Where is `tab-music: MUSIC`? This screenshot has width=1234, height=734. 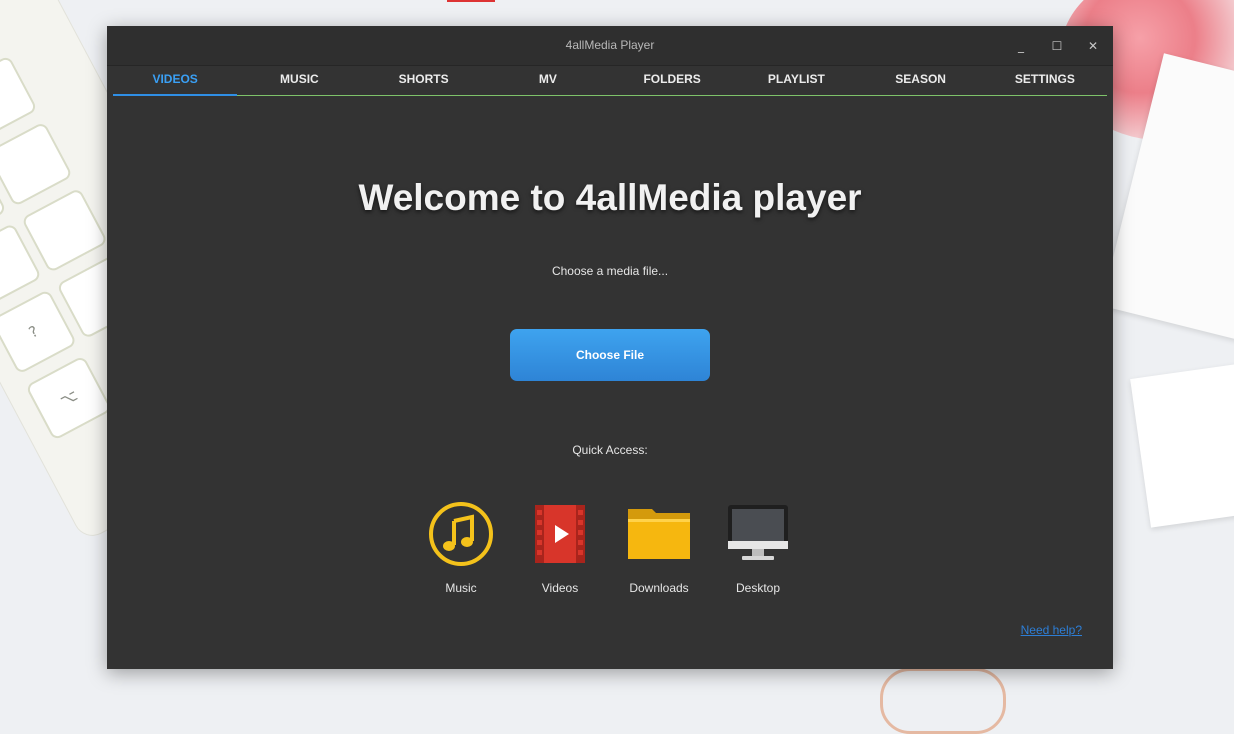
tab-music: MUSIC is located at coordinates (299, 80).